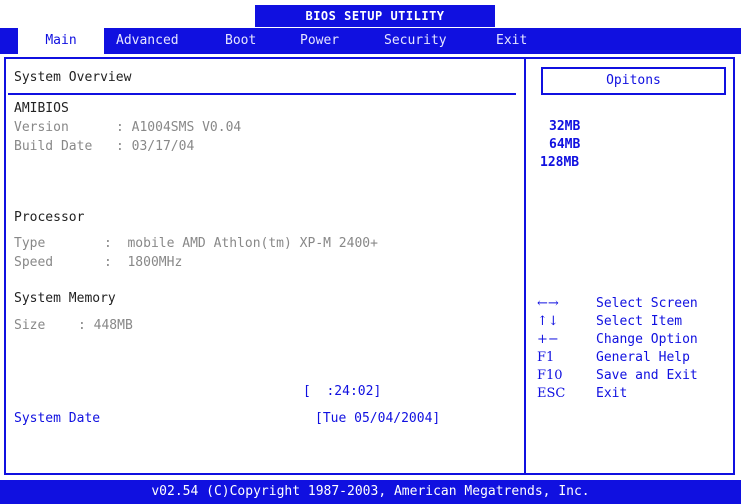  Describe the element at coordinates (49, 217) in the screenshot. I see `processor-heading: Processor` at that location.